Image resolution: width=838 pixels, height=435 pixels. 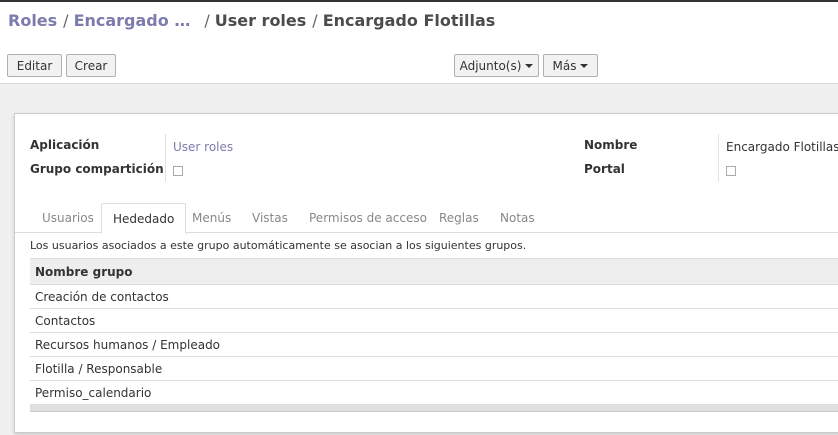 I want to click on share-group-label: Grupo compartición, so click(x=97, y=169).